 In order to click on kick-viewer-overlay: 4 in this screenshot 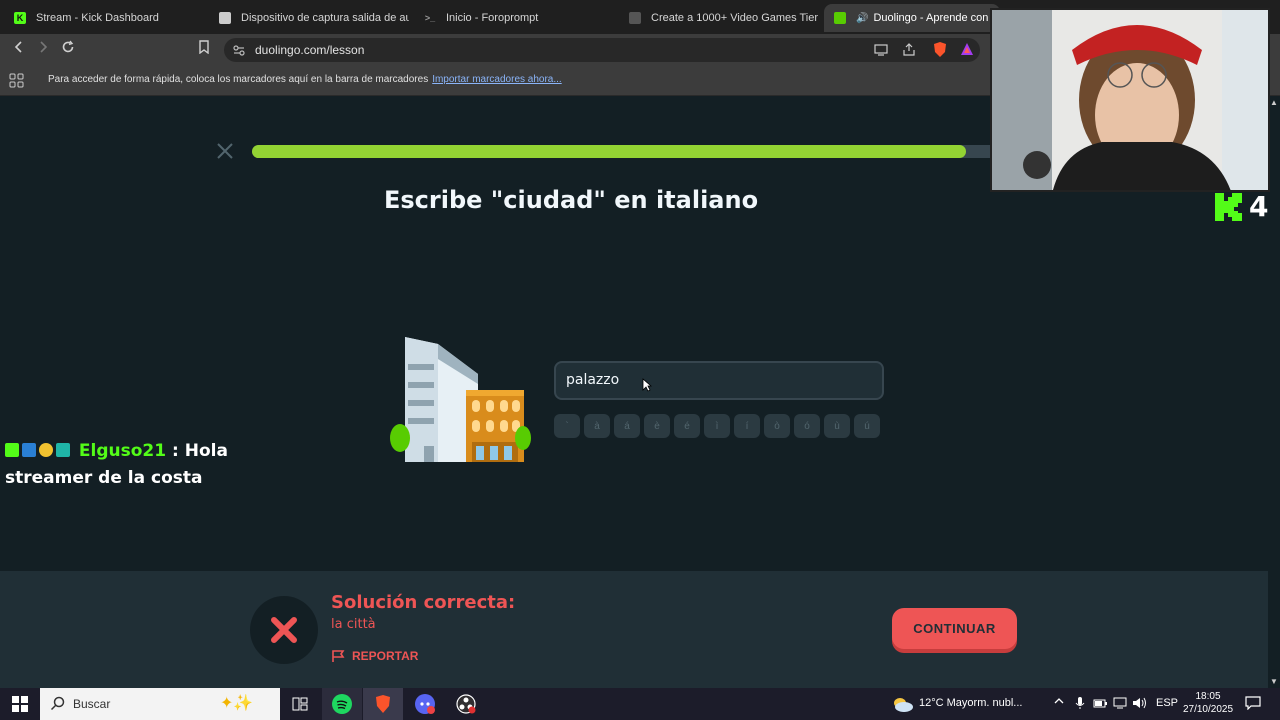, I will do `click(1240, 206)`.